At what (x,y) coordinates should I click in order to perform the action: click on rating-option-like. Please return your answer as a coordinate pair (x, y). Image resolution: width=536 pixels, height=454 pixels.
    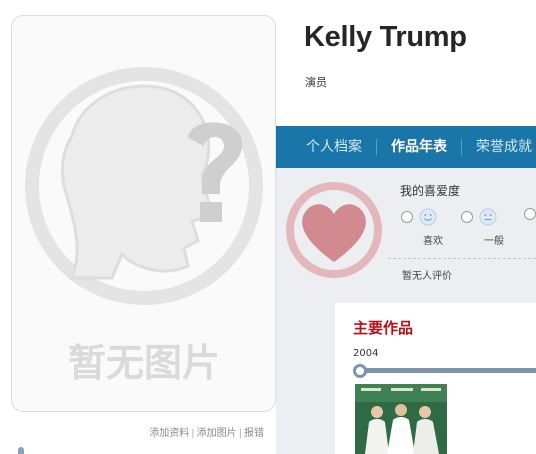
    Looking at the image, I should click on (419, 217).